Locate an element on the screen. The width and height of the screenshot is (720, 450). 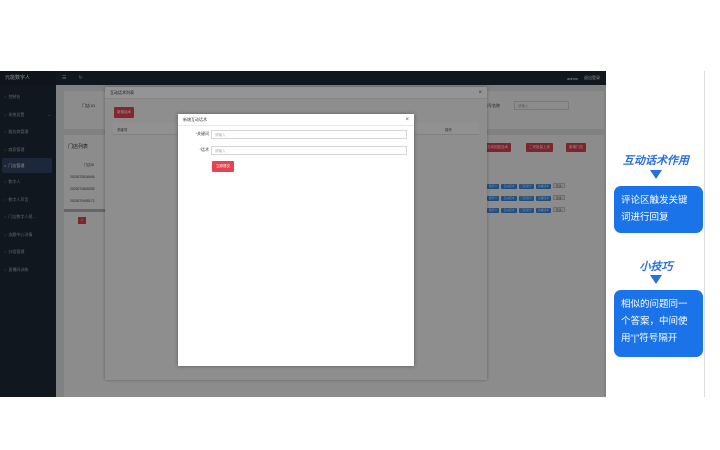
tips-box-purpose: 评论区触发关键词进行回复 is located at coordinates (658, 209).